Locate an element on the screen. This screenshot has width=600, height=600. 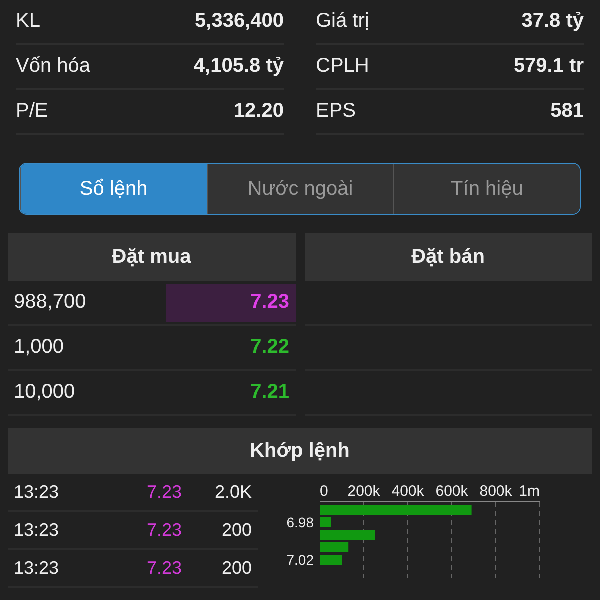
stat-label: CPLH is located at coordinates (343, 66).